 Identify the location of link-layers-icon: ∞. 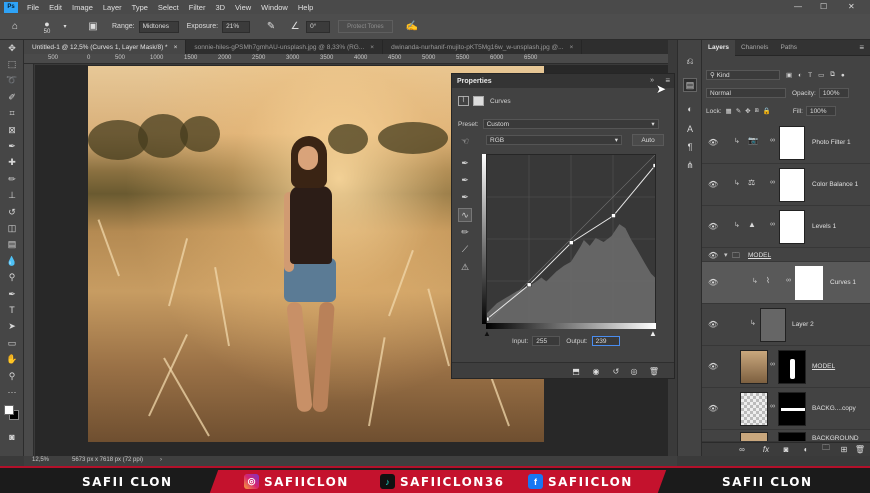
(742, 449).